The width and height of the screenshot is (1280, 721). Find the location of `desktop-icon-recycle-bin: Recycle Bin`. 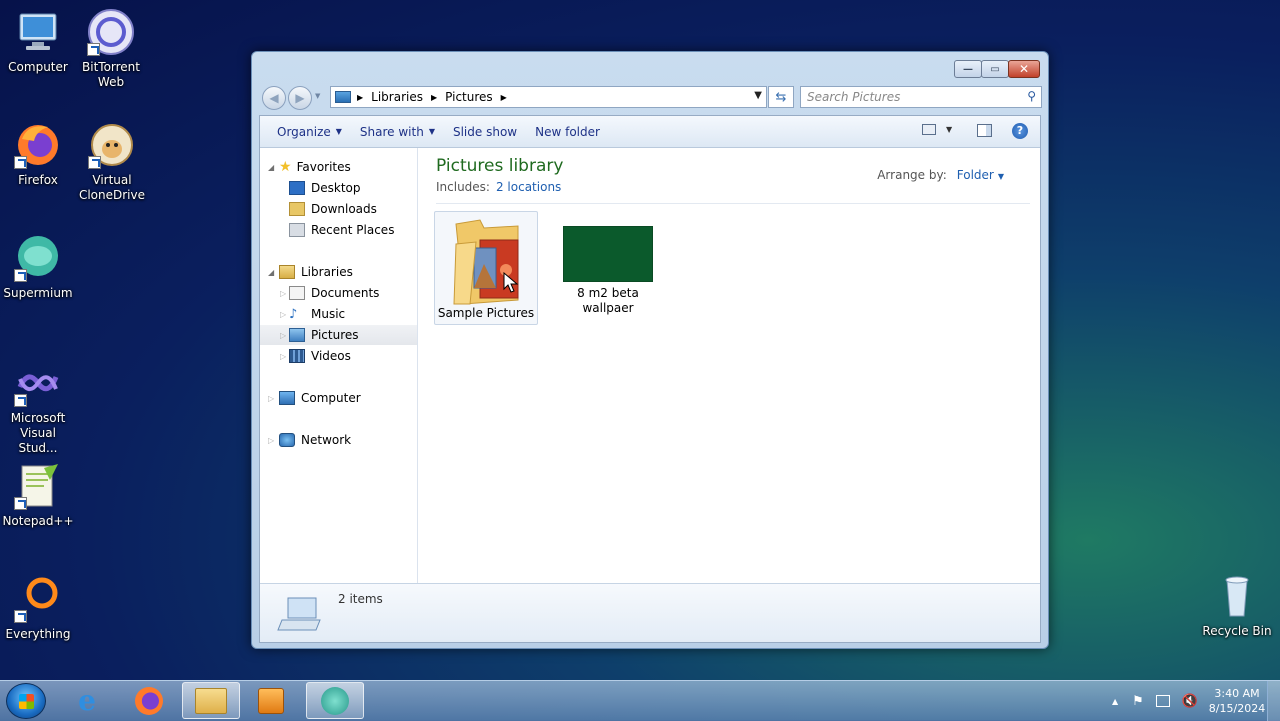

desktop-icon-recycle-bin: Recycle Bin is located at coordinates (1237, 605).